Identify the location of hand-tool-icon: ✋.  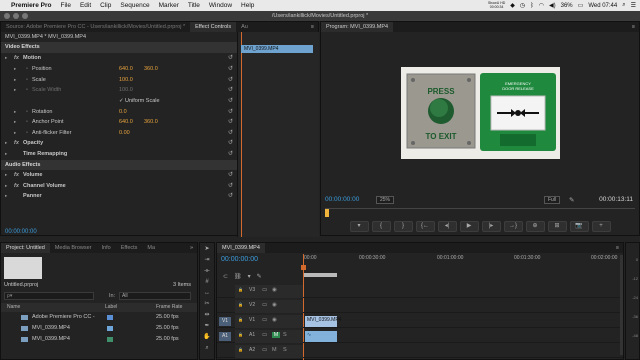
(207, 337).